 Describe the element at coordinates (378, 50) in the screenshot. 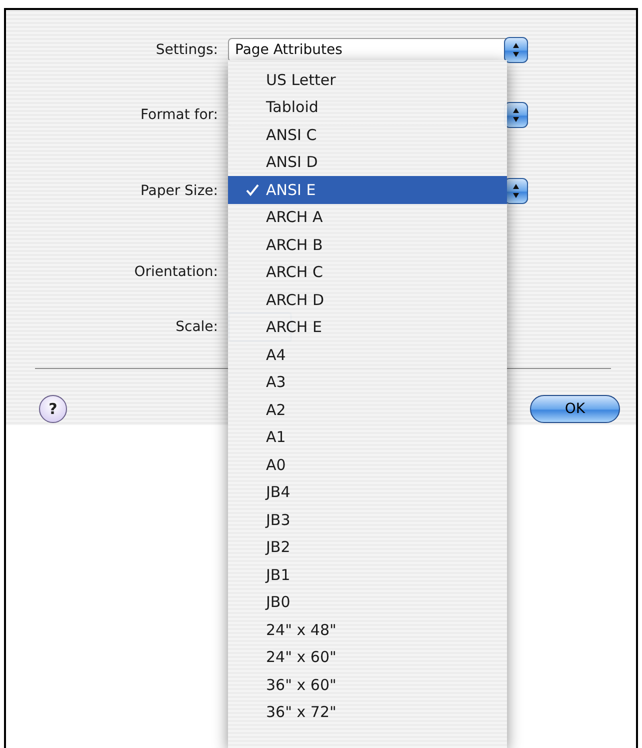

I see `popup-menu: Page Attributes` at that location.